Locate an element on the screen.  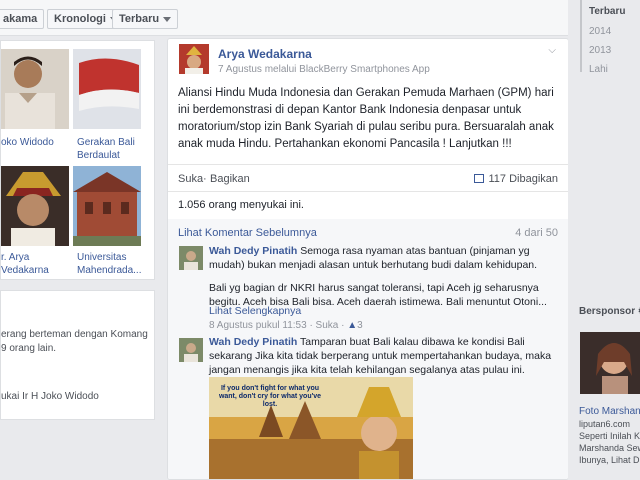
ad-image is located at coordinates (610, 363).